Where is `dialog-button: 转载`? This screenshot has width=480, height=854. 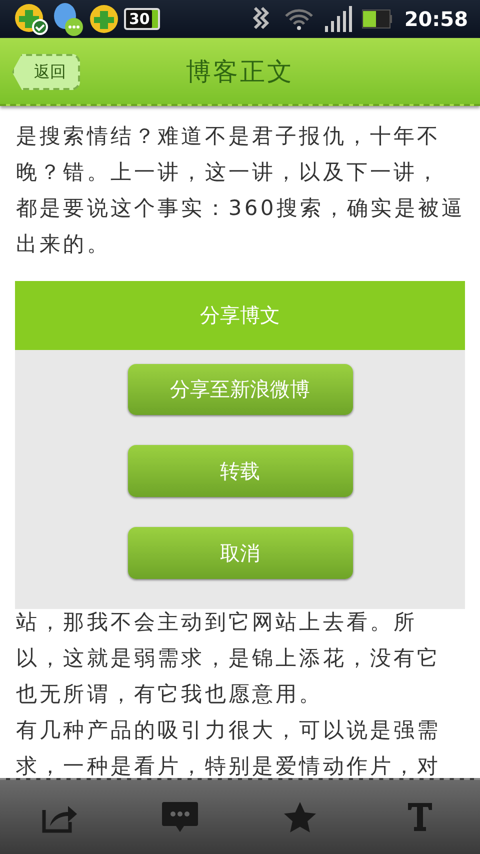 dialog-button: 转载 is located at coordinates (240, 471).